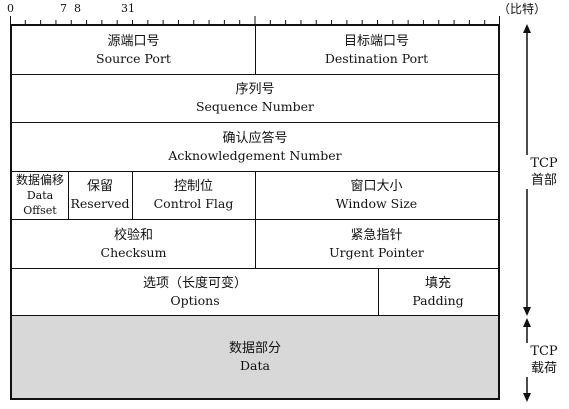  What do you see at coordinates (376, 195) in the screenshot?
I see `field-window-size: 窗口大小 Window Size` at bounding box center [376, 195].